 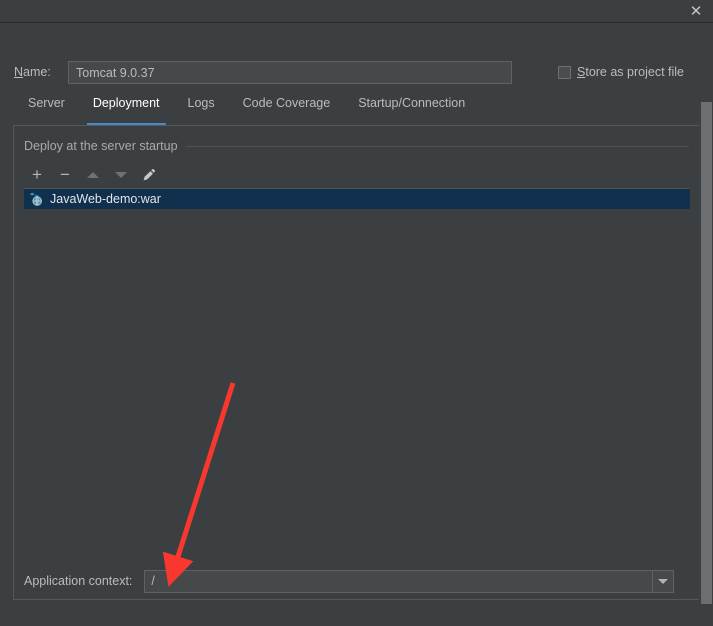 What do you see at coordinates (101, 146) in the screenshot?
I see `group-title: Deploy at the server startup` at bounding box center [101, 146].